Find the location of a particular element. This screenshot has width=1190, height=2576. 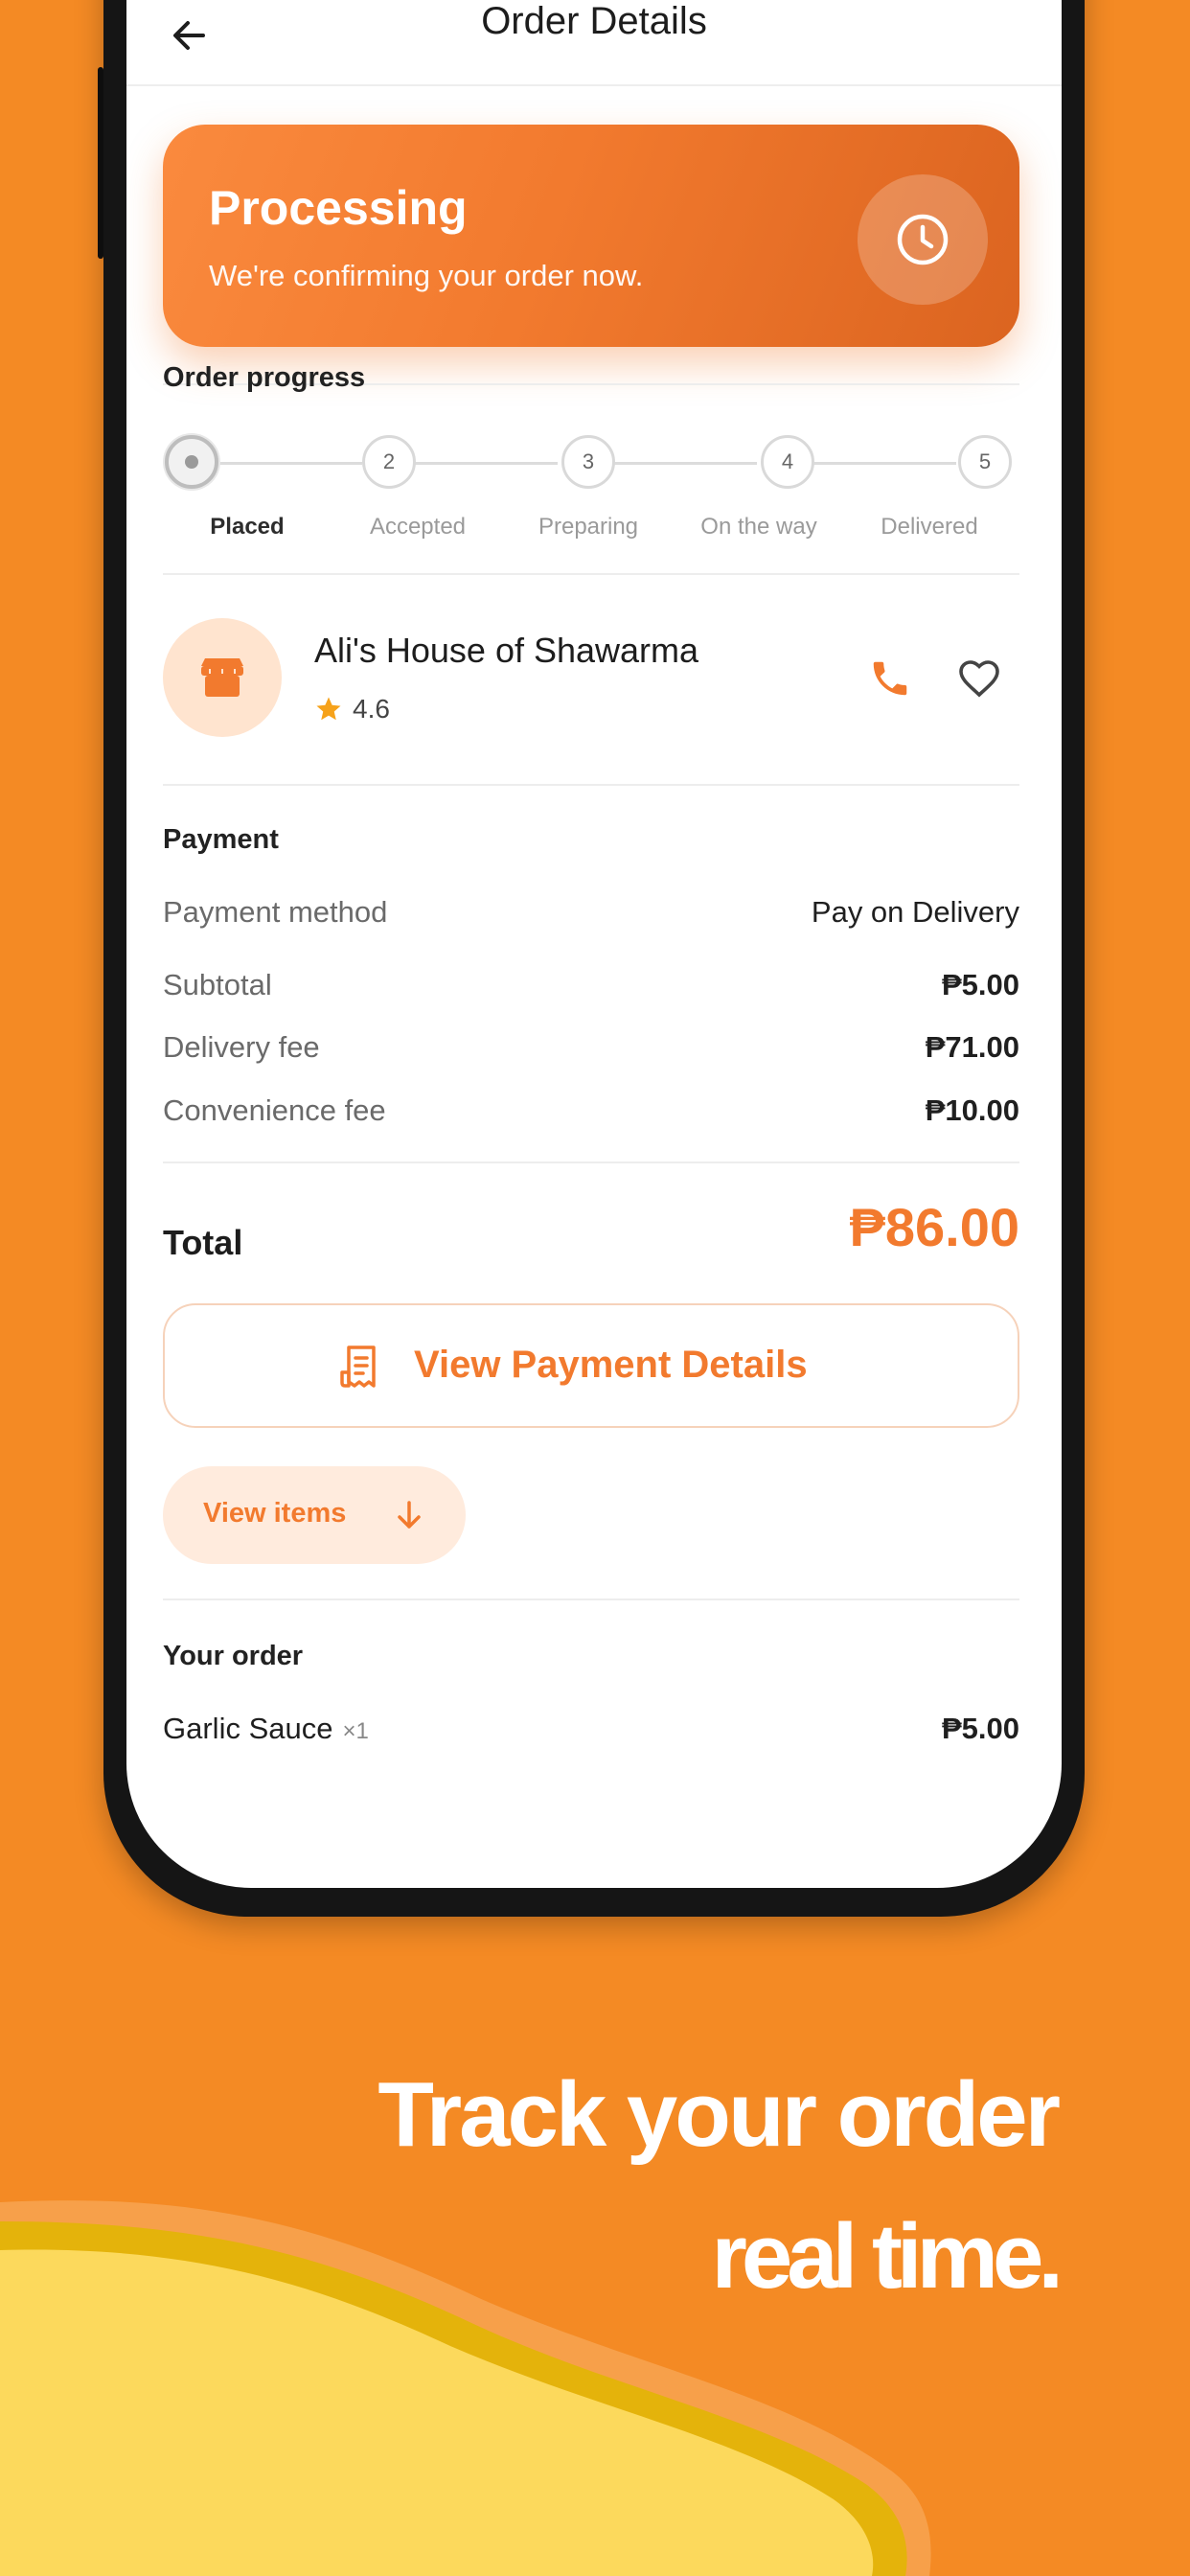

status-icon-badge is located at coordinates (923, 239).